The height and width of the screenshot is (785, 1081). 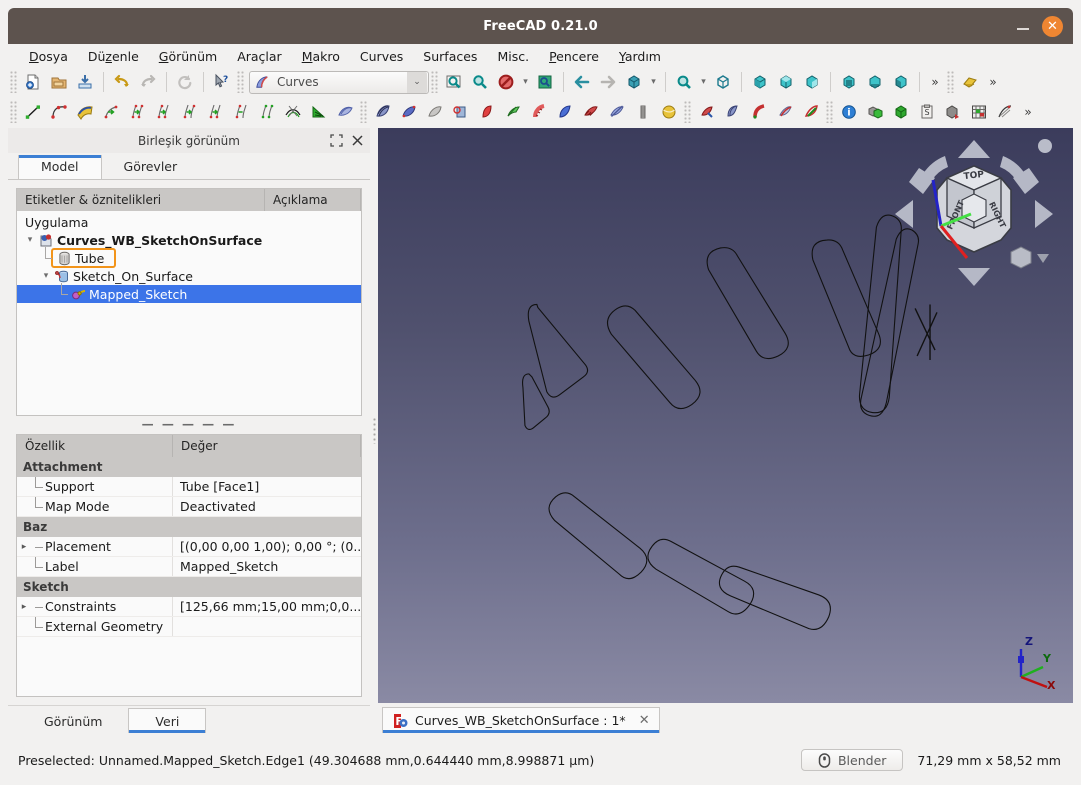 What do you see at coordinates (59, 112) in the screenshot?
I see `bezier-curve-icon` at bounding box center [59, 112].